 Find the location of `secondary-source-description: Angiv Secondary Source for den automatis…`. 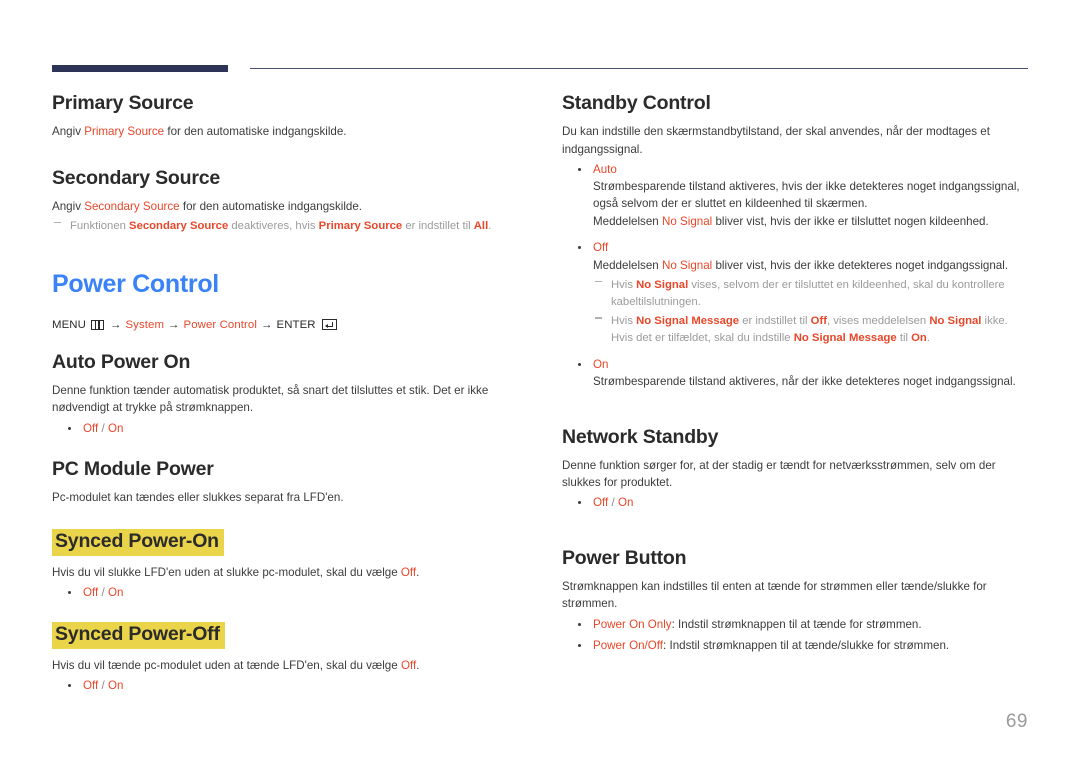

secondary-source-description: Angiv Secondary Source for den automatis… is located at coordinates (284, 206).